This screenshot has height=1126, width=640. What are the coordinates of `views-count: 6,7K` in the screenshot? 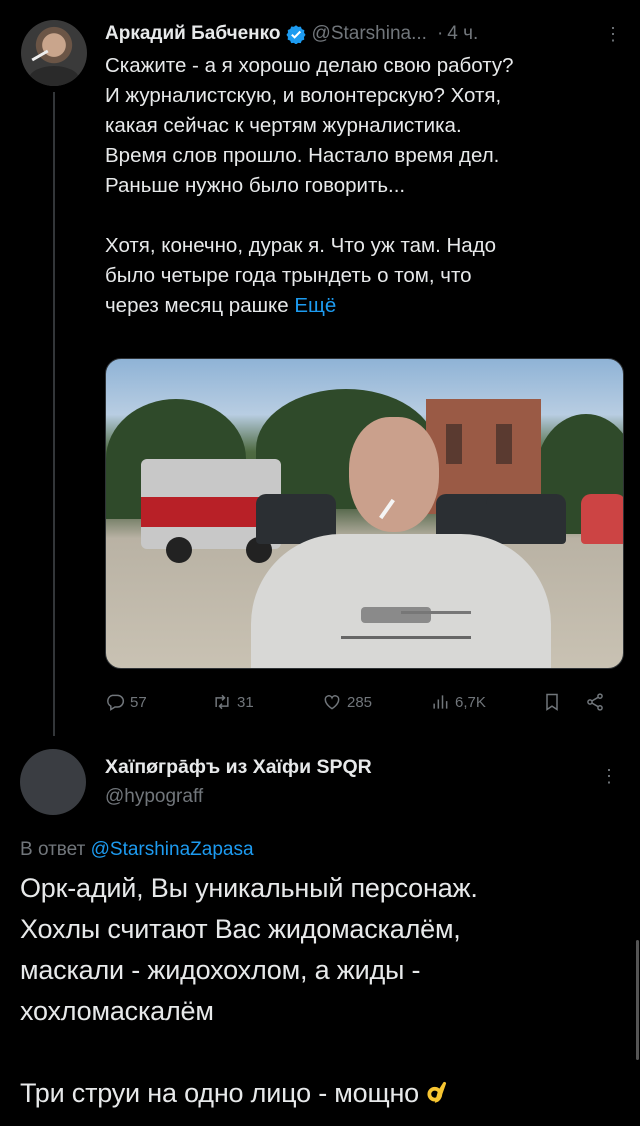 It's located at (470, 702).